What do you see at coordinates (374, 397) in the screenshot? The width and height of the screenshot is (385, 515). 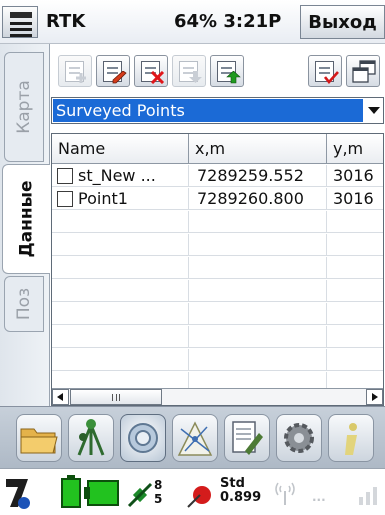 I see `scroll-right-button` at bounding box center [374, 397].